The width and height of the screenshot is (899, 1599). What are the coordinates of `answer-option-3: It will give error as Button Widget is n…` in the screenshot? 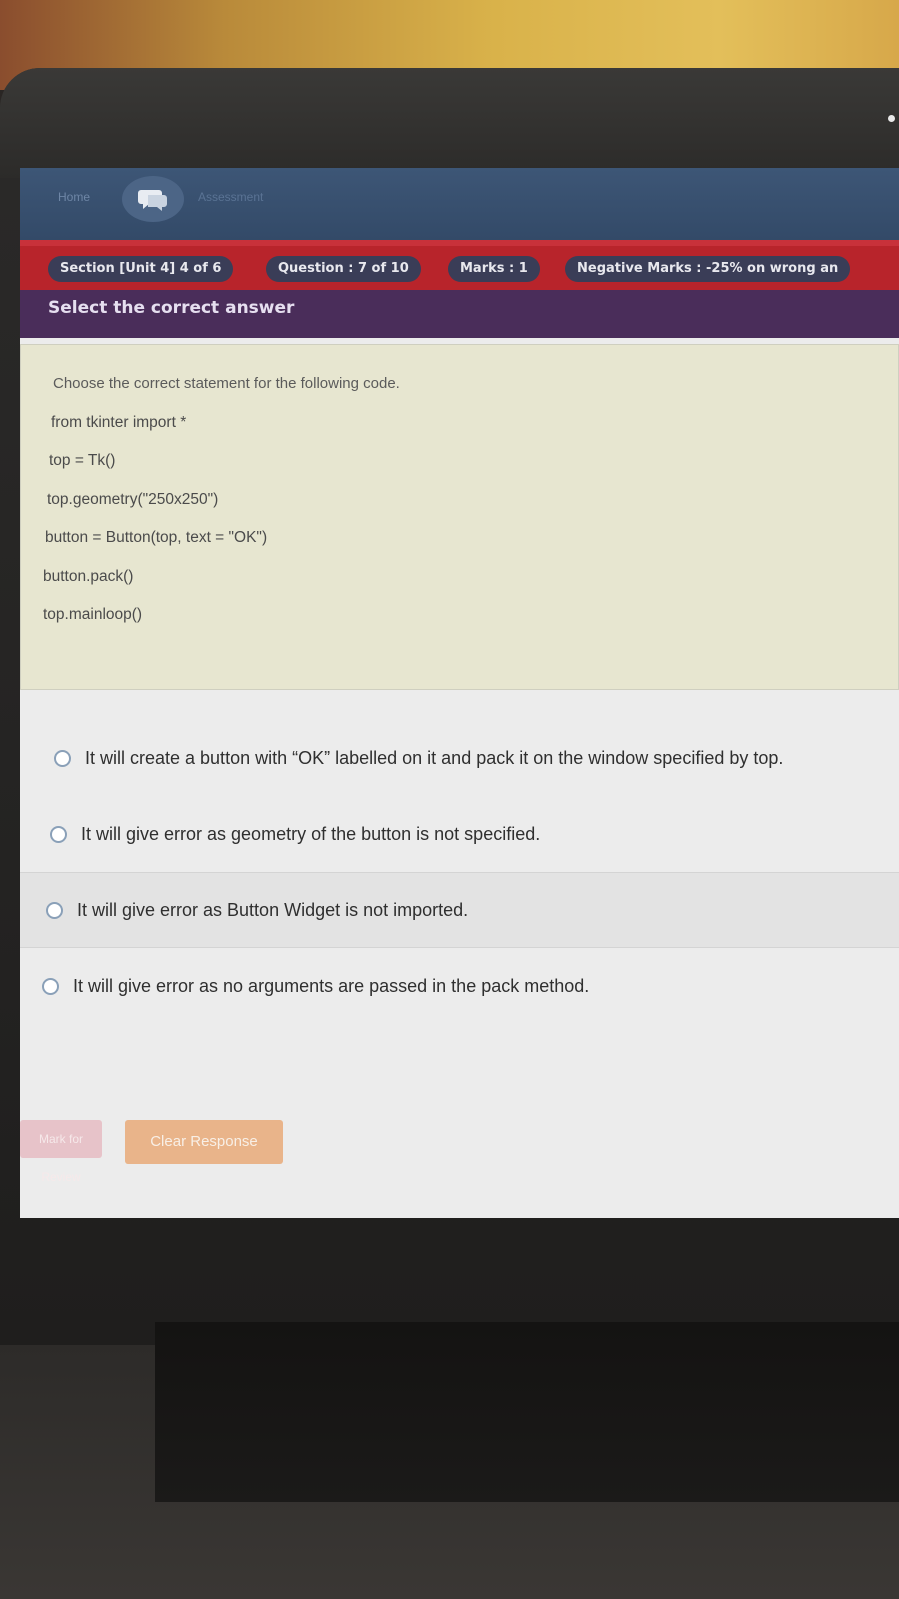 It's located at (459, 910).